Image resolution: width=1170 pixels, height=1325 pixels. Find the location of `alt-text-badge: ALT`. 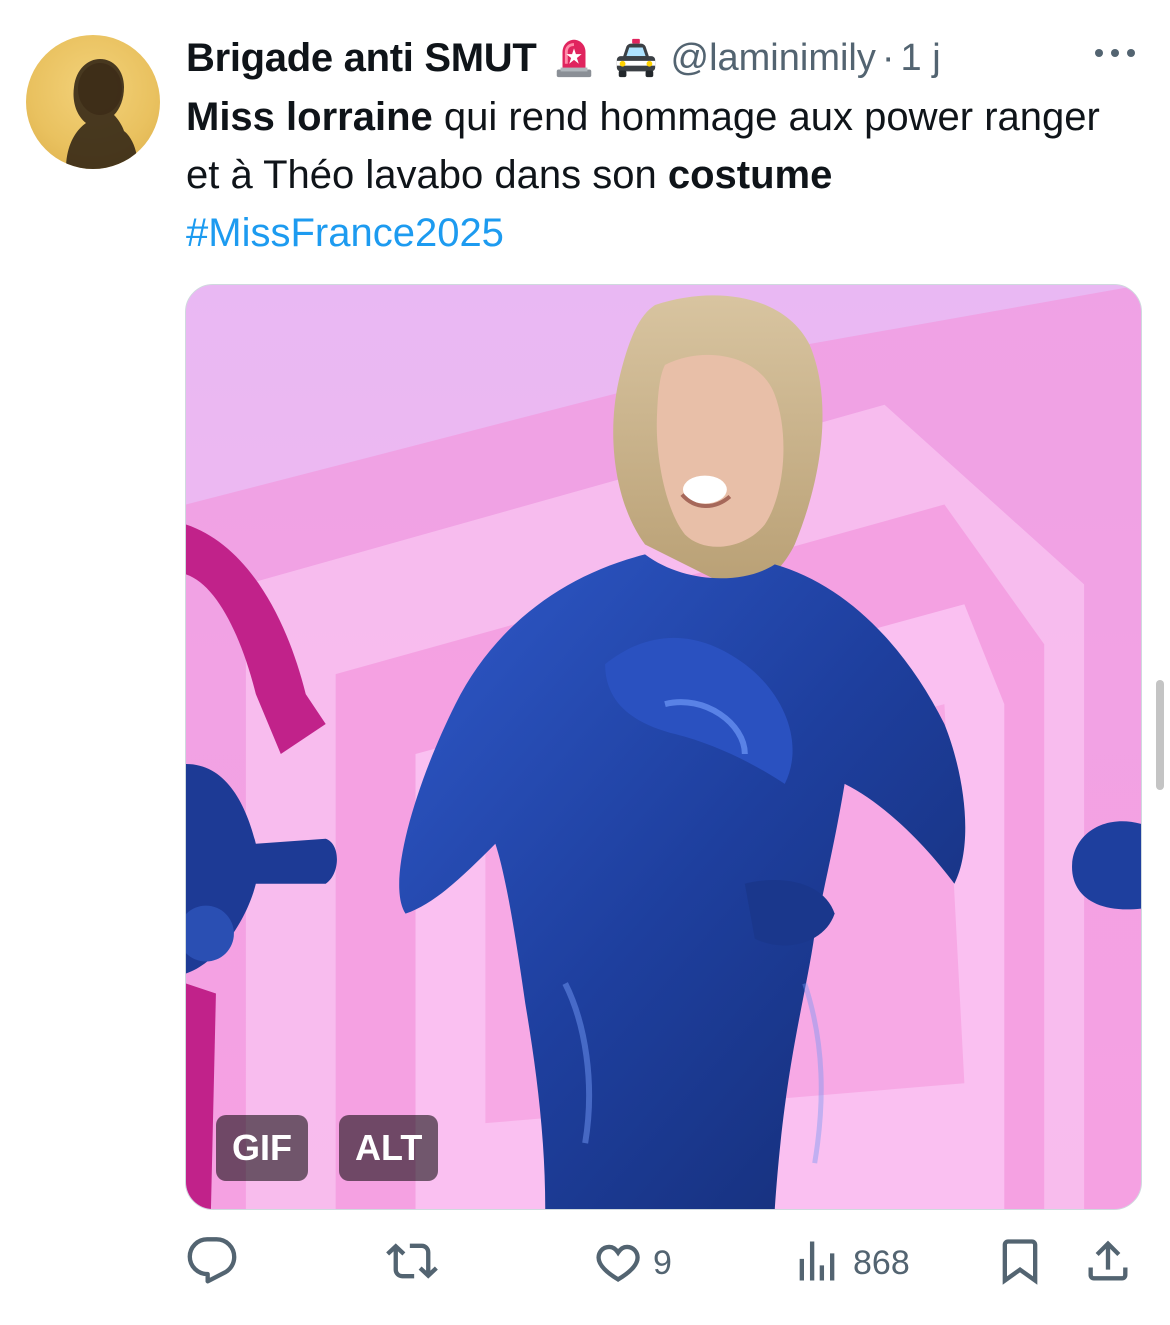

alt-text-badge: ALT is located at coordinates (389, 1148).